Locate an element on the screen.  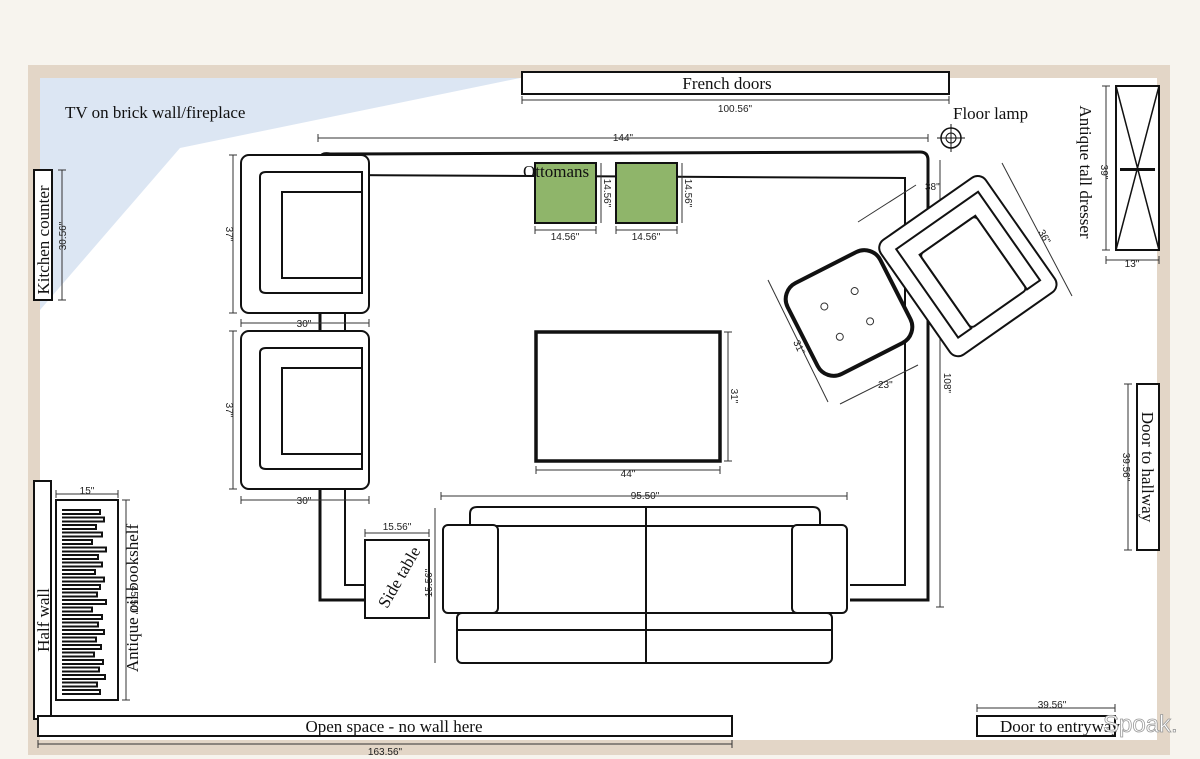
coffee-table is located at coordinates (628, 396).